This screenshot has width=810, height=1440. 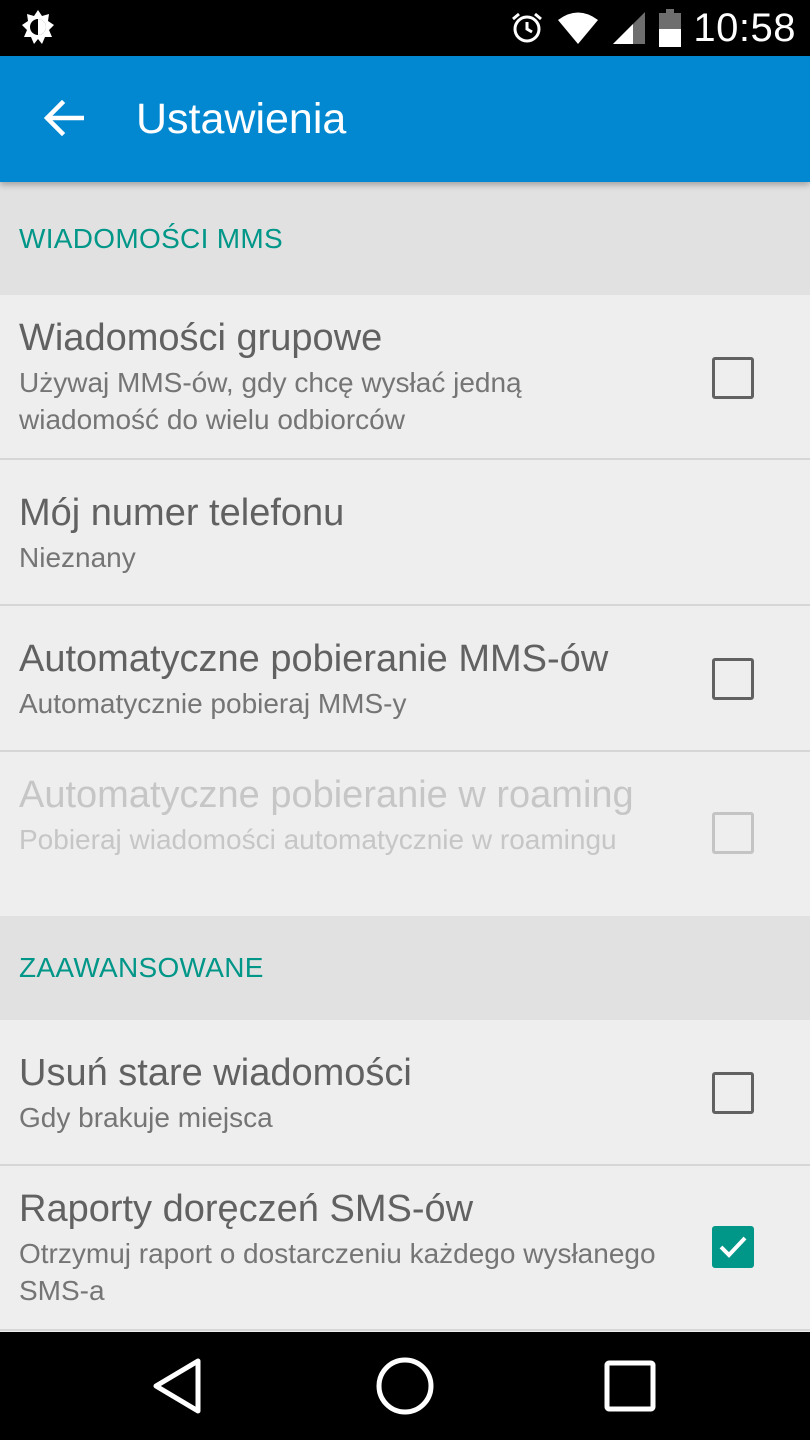 I want to click on recents-square-icon, so click(x=630, y=1386).